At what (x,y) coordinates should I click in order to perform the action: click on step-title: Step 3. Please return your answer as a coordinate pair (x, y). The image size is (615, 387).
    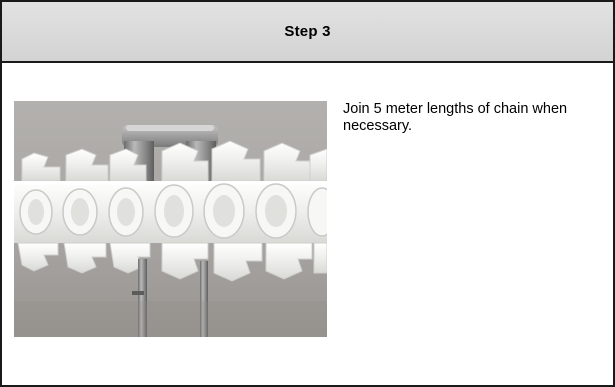
    Looking at the image, I should click on (307, 31).